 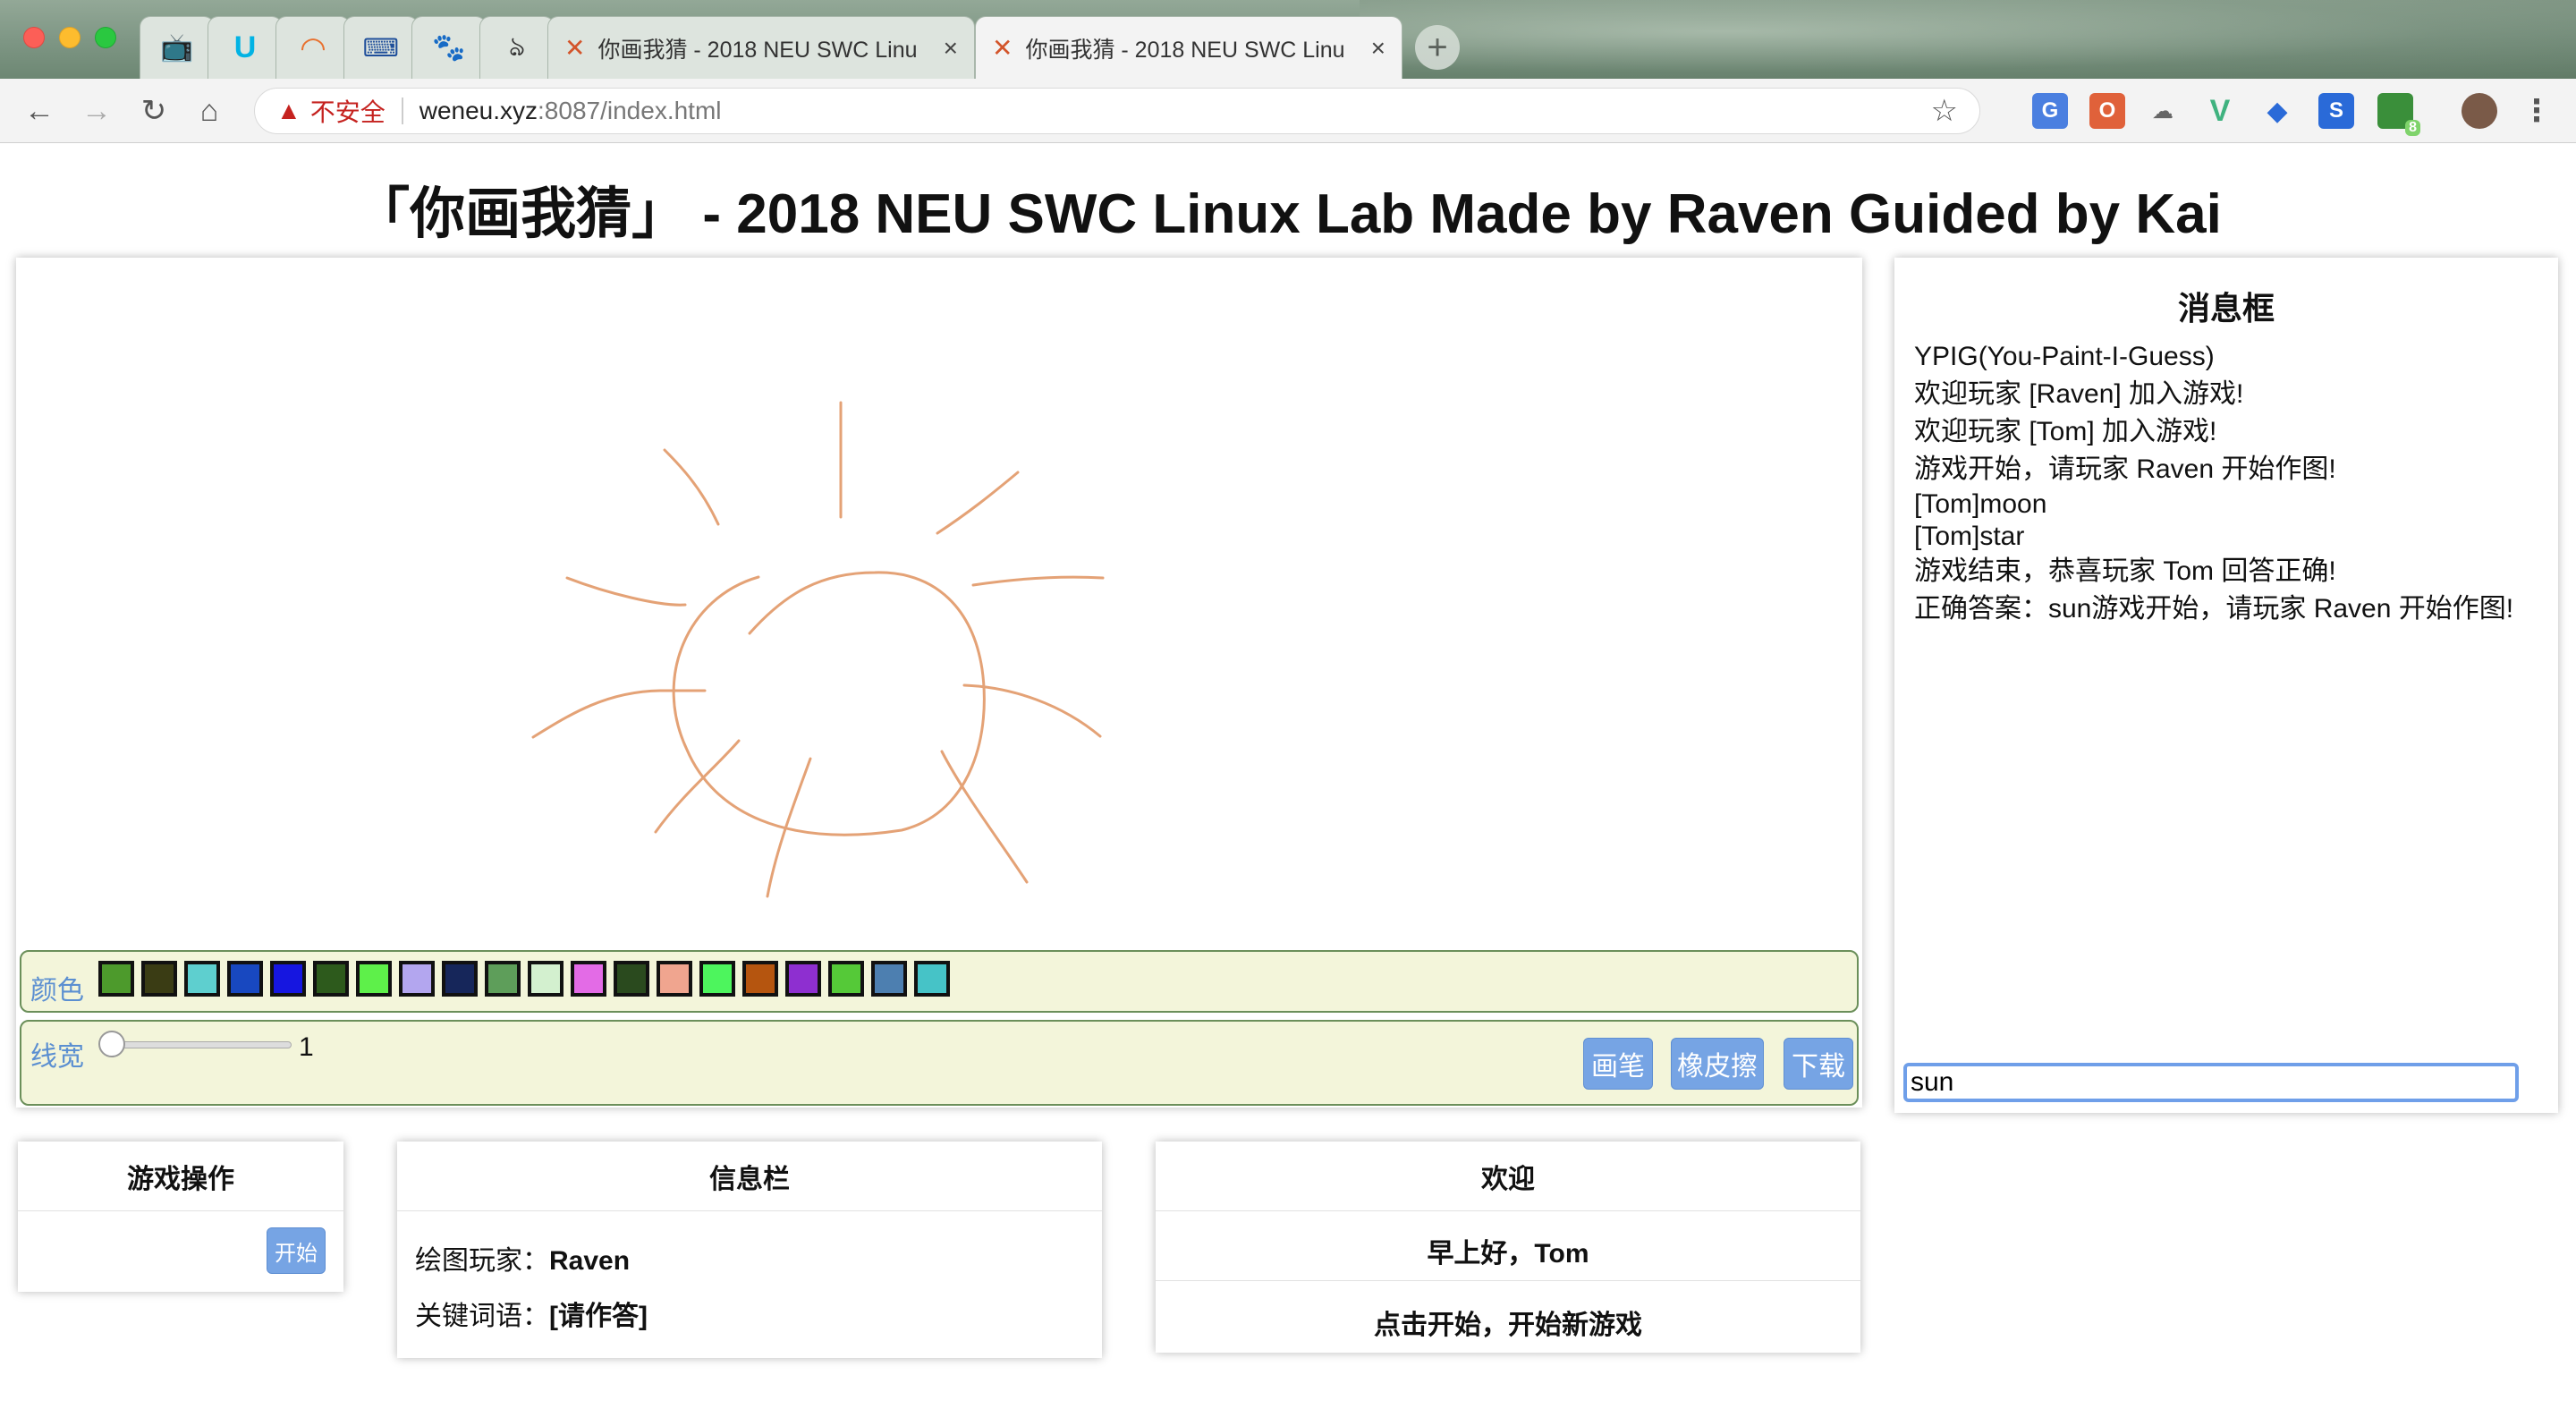 What do you see at coordinates (478, 111) in the screenshot?
I see `url-host: weneu.xyz` at bounding box center [478, 111].